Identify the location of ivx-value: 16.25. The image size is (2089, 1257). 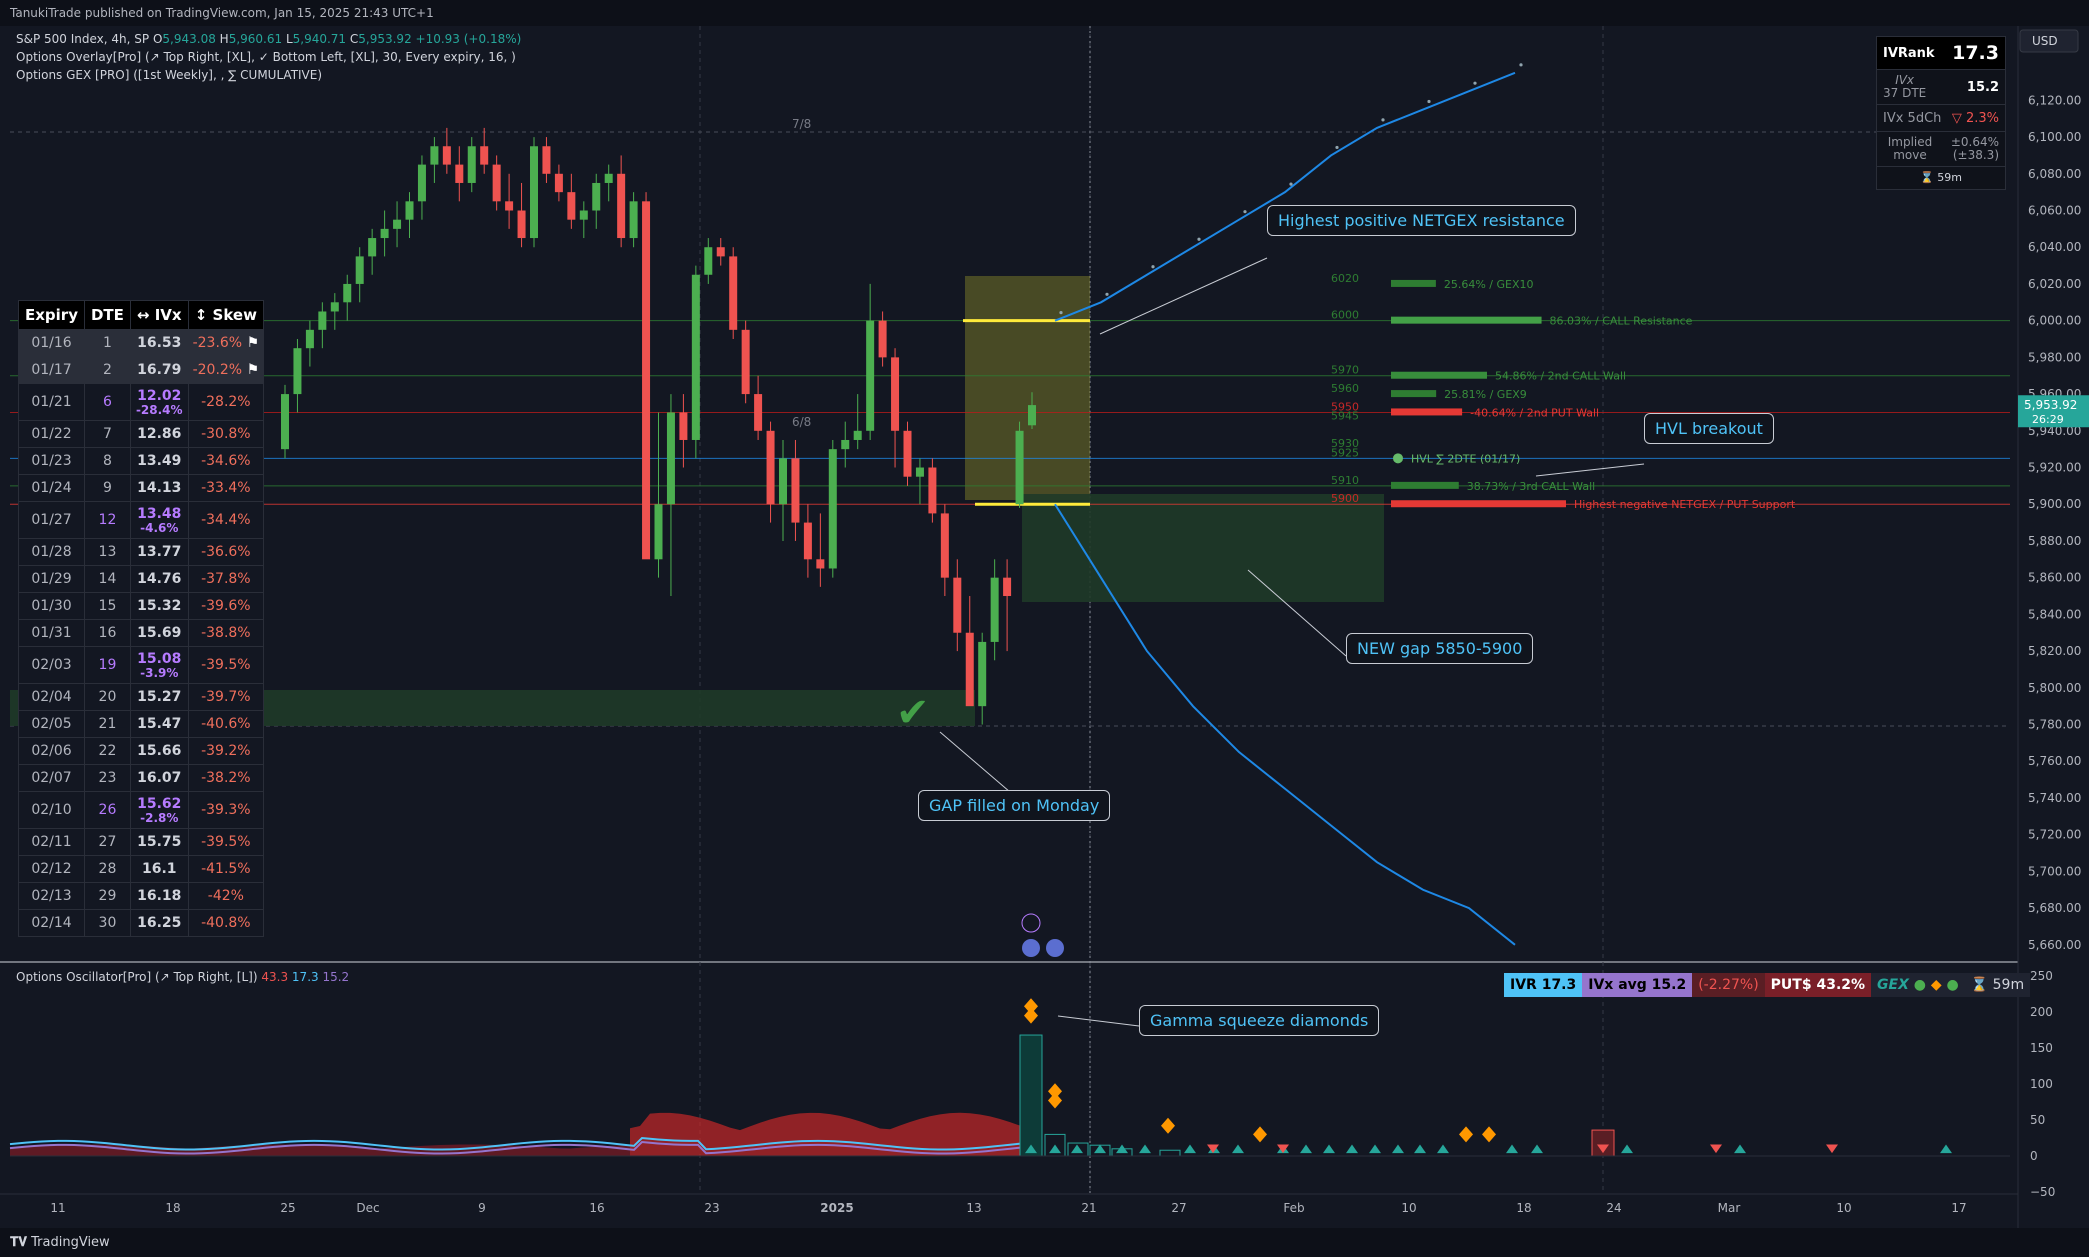
(159, 923).